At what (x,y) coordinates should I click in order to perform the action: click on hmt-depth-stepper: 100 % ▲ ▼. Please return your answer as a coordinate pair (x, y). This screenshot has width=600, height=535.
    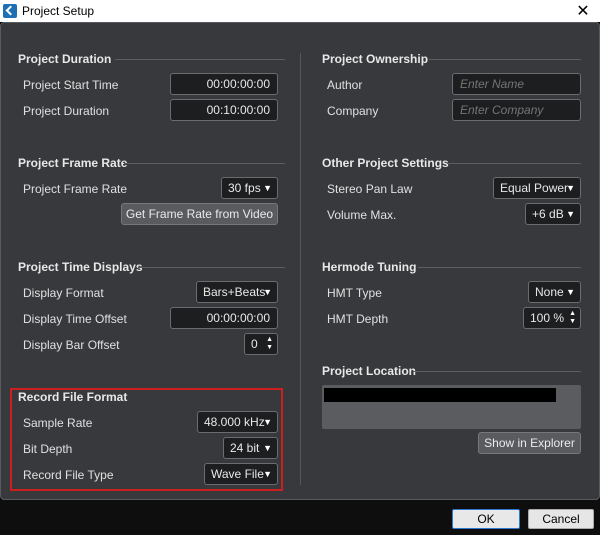
    Looking at the image, I should click on (552, 318).